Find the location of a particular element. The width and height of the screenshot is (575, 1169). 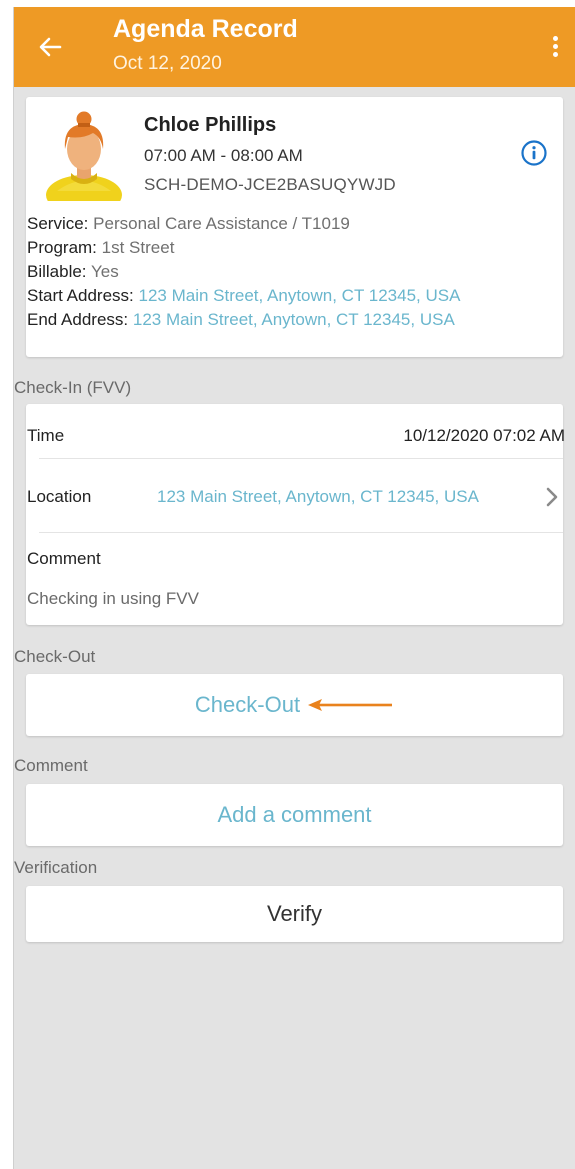

program-row: Program: 1st Street is located at coordinates (243, 248).